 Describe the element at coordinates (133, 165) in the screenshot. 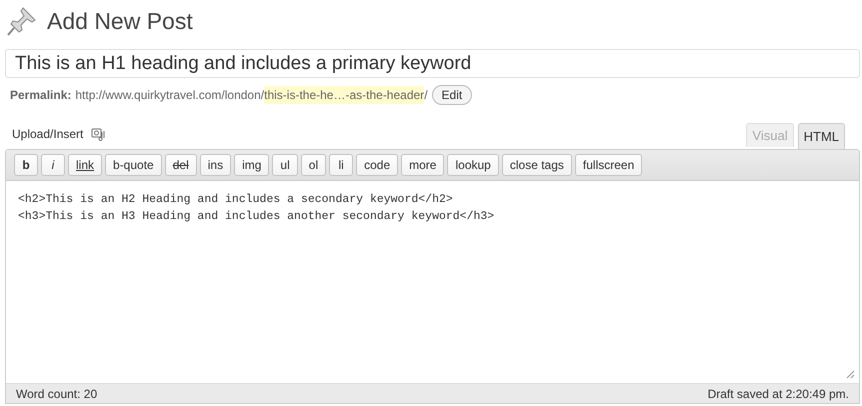

I see `quicktag-button: b-quote` at that location.